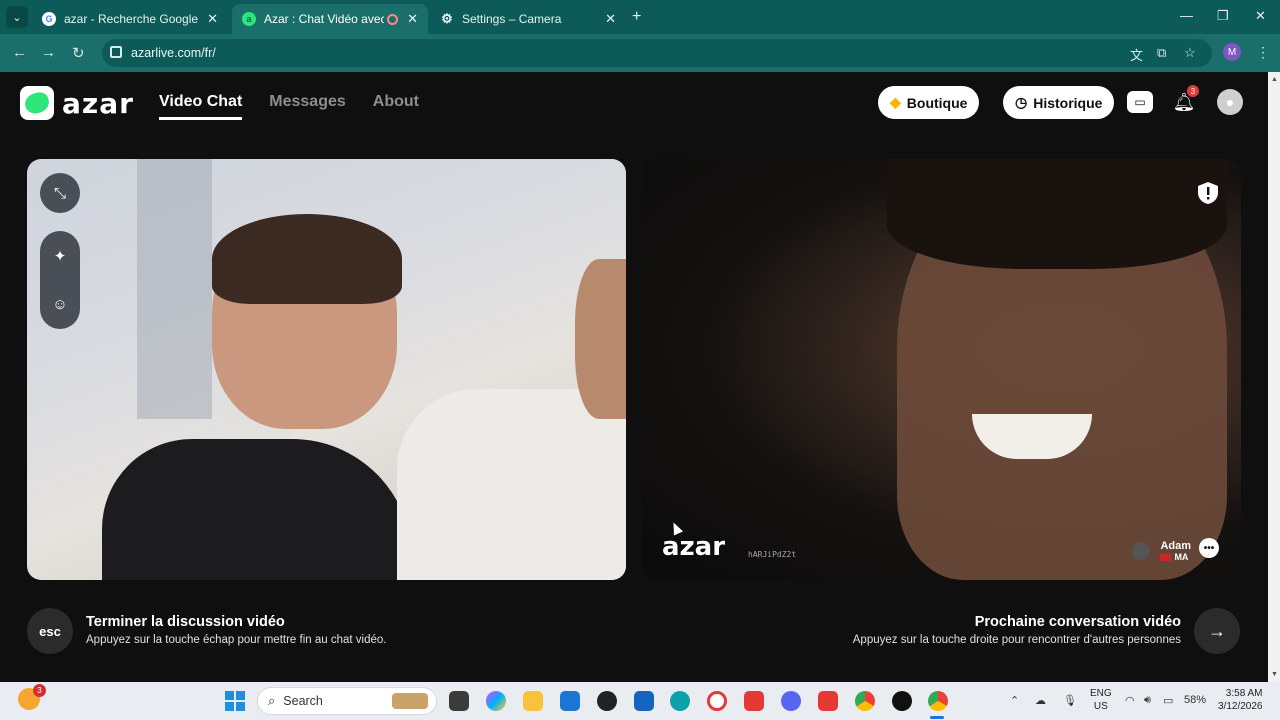 The height and width of the screenshot is (720, 1280). I want to click on camera-site-icon, so click(116, 52).